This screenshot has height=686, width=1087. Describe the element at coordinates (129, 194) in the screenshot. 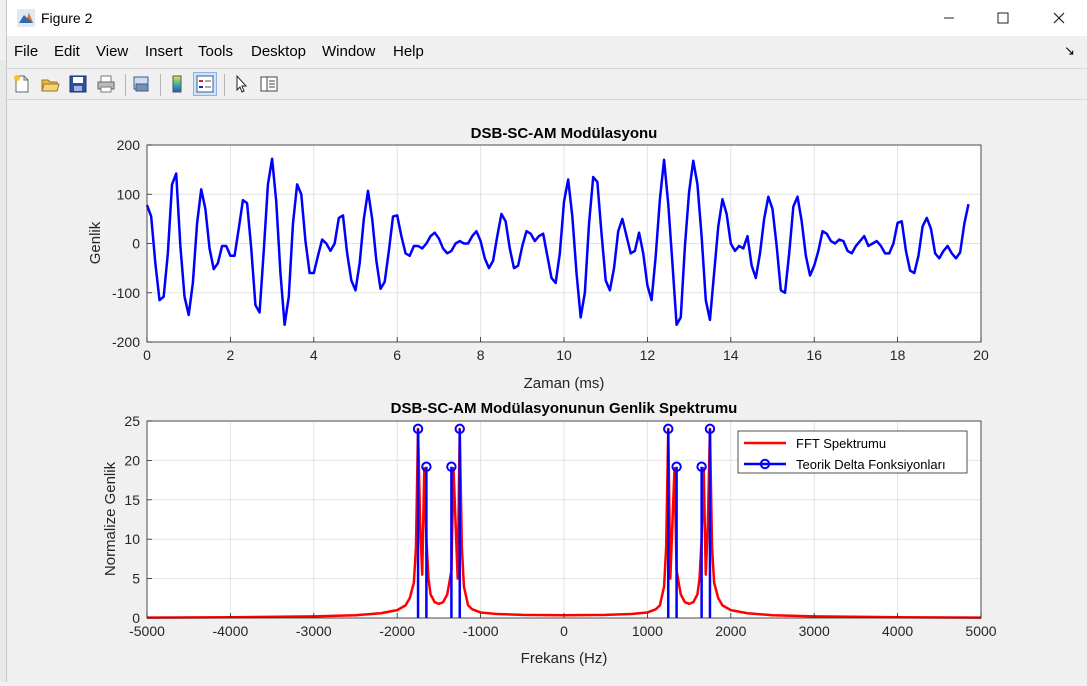

I see `y-tick-label: 100` at that location.